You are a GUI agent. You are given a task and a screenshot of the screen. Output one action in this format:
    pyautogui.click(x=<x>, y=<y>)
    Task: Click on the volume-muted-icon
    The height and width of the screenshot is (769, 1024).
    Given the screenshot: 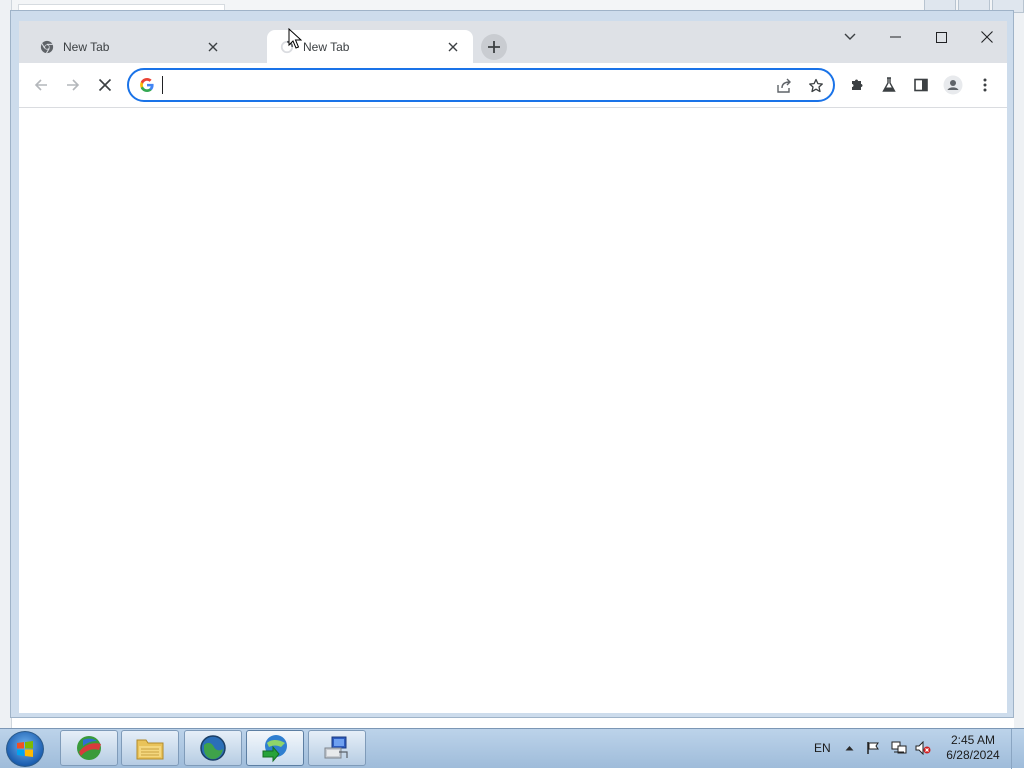 What is the action you would take?
    pyautogui.click(x=923, y=748)
    